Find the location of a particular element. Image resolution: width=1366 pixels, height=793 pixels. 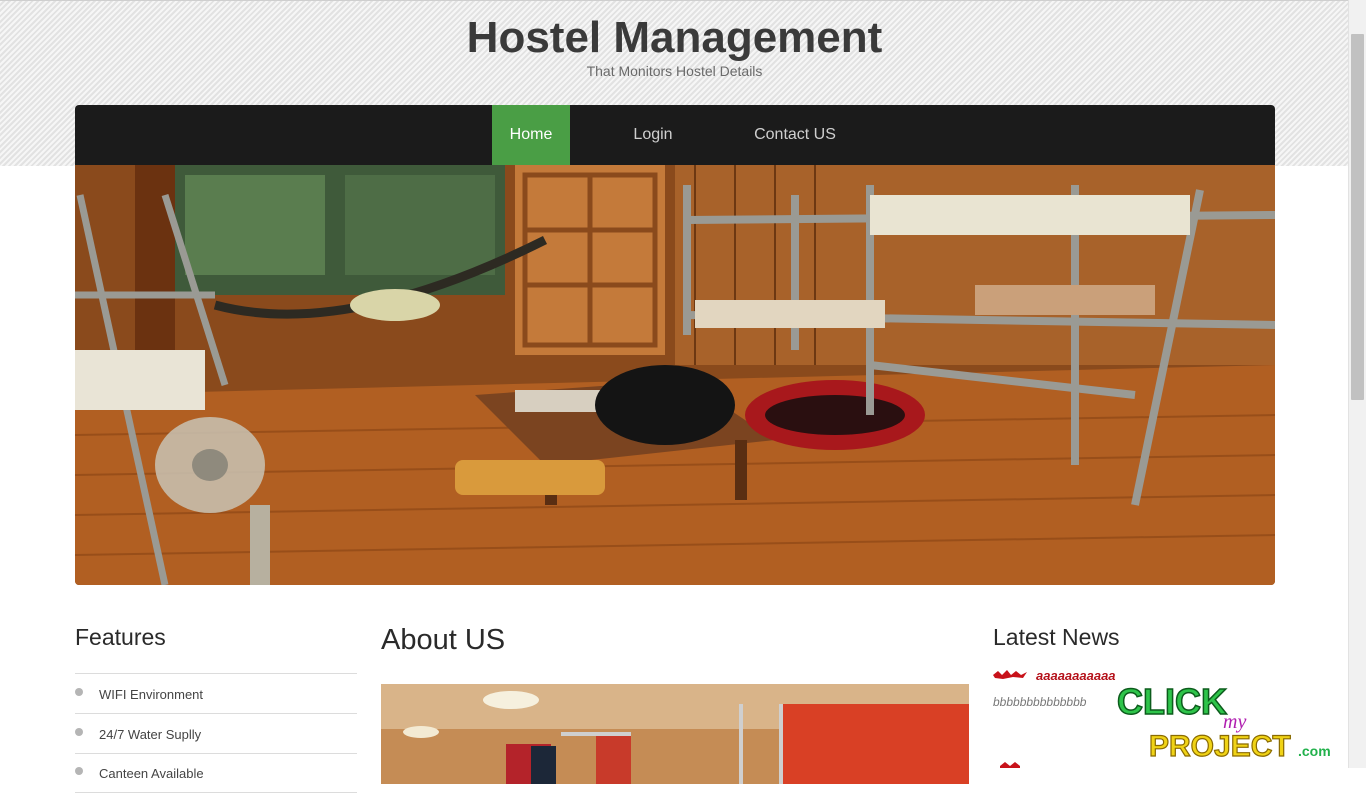

features-heading: Features is located at coordinates (120, 637).